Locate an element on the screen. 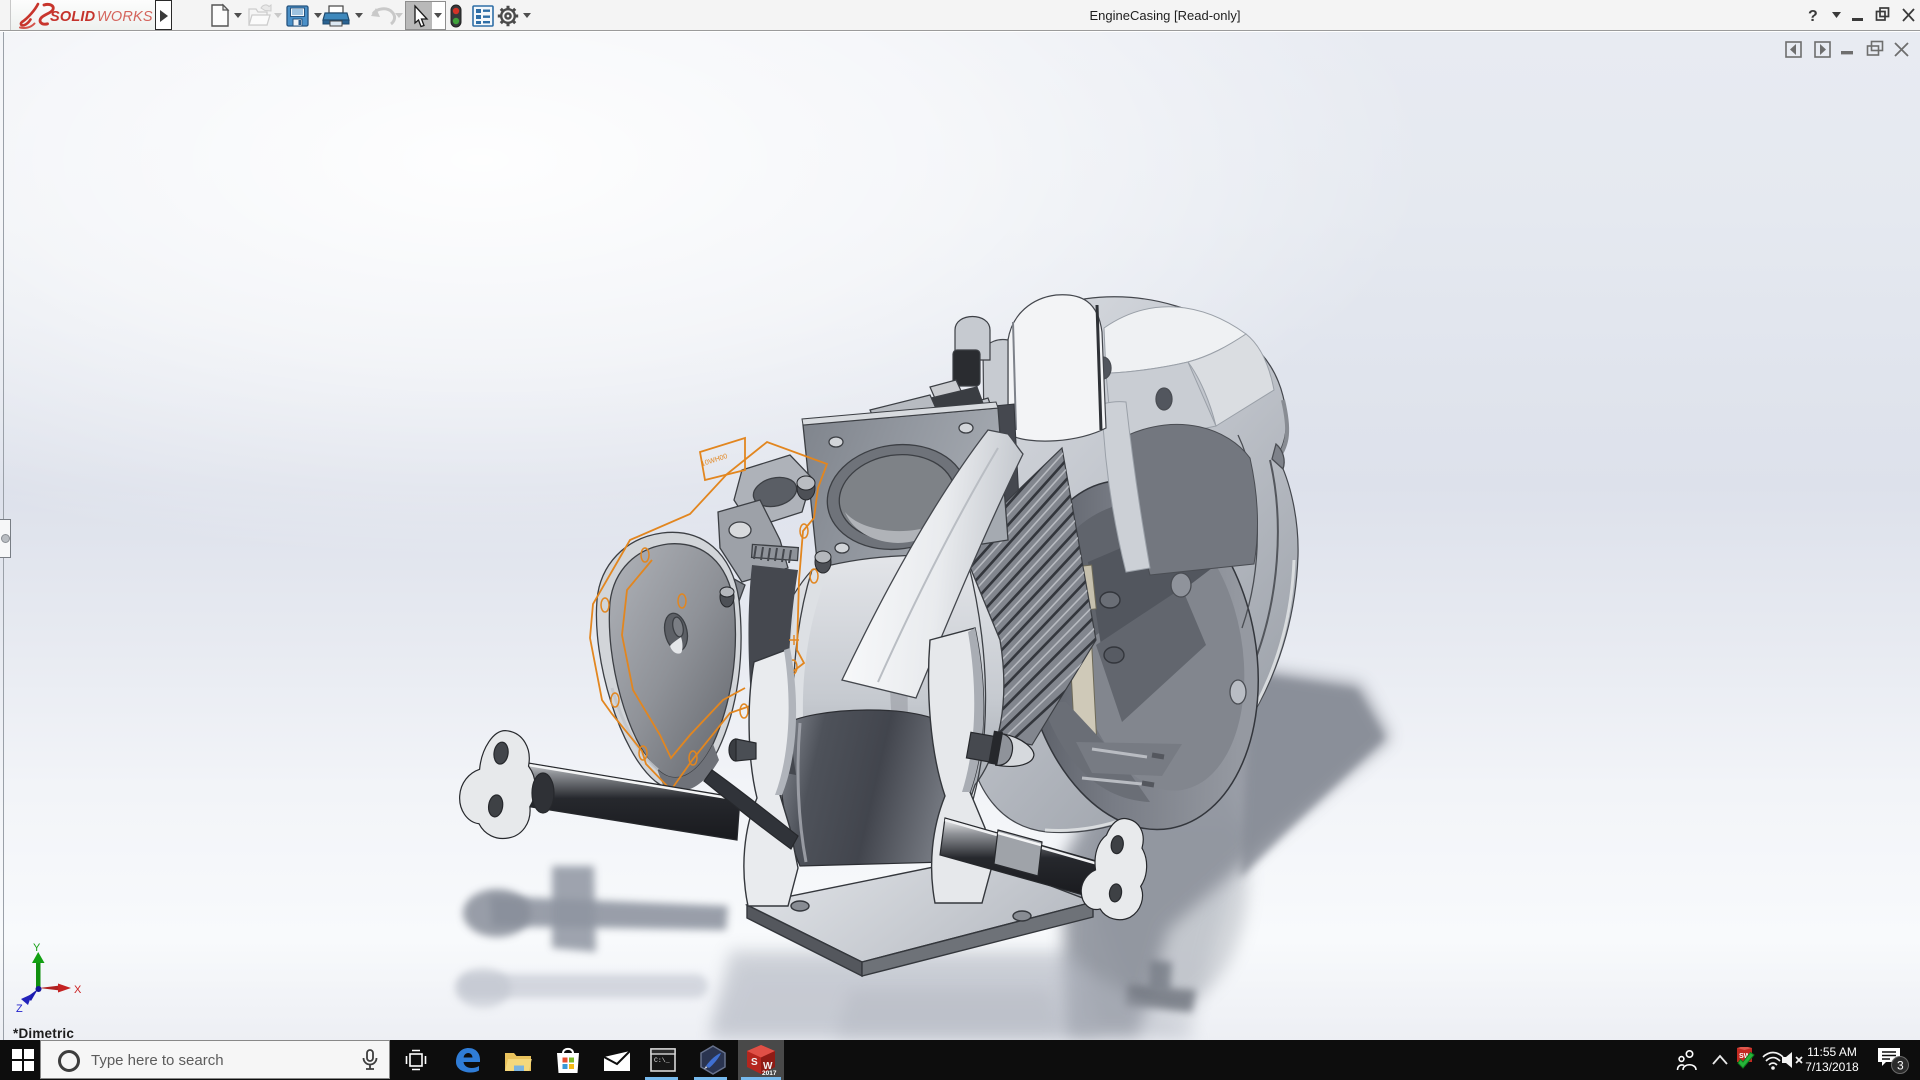  svg-text: 2017 is located at coordinates (769, 1073).